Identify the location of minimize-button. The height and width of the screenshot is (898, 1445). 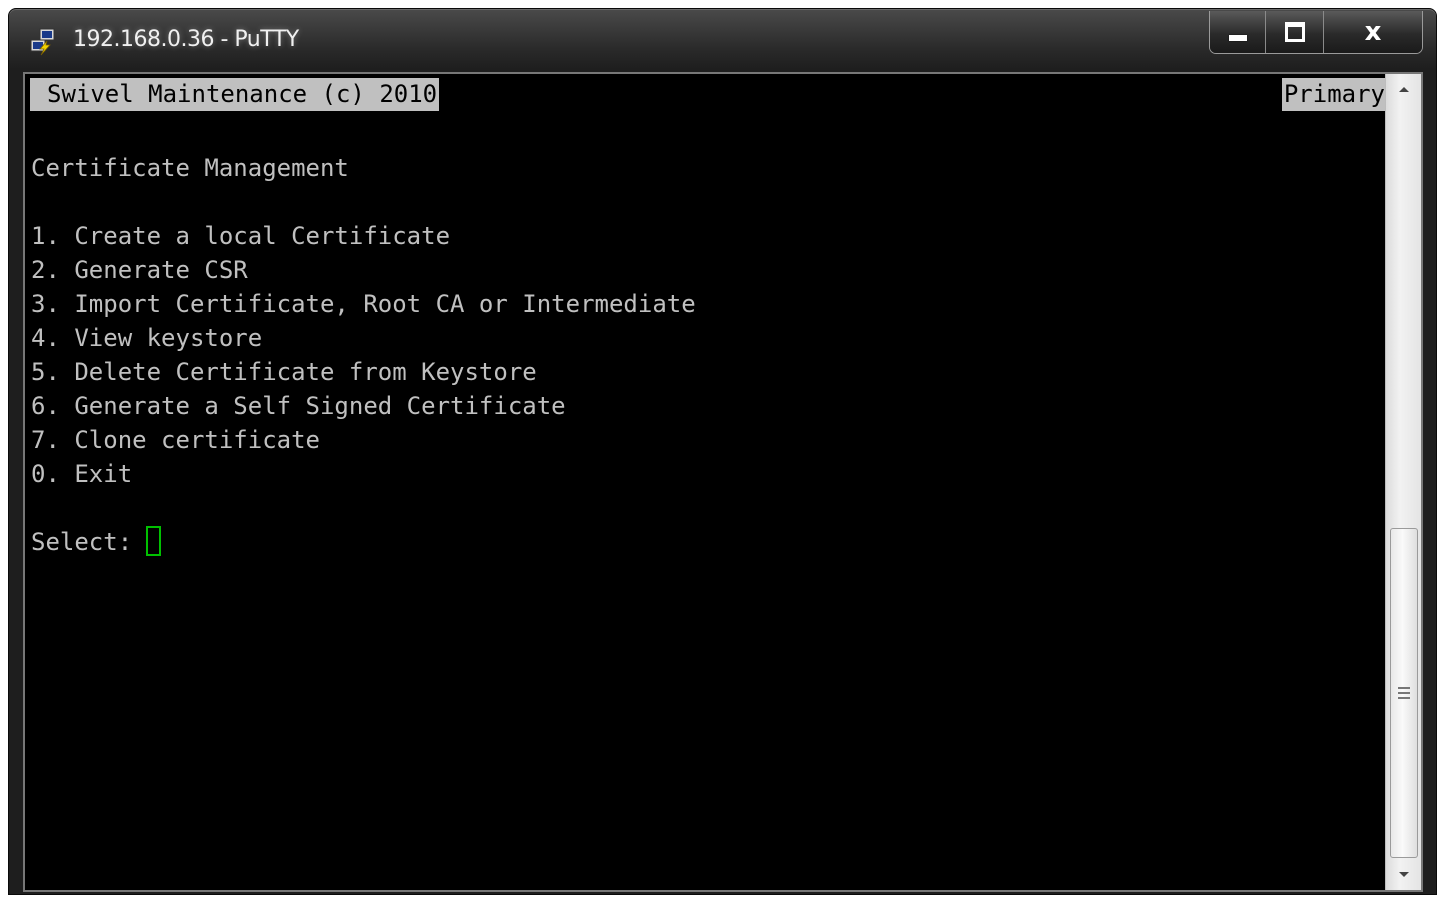
(1238, 32).